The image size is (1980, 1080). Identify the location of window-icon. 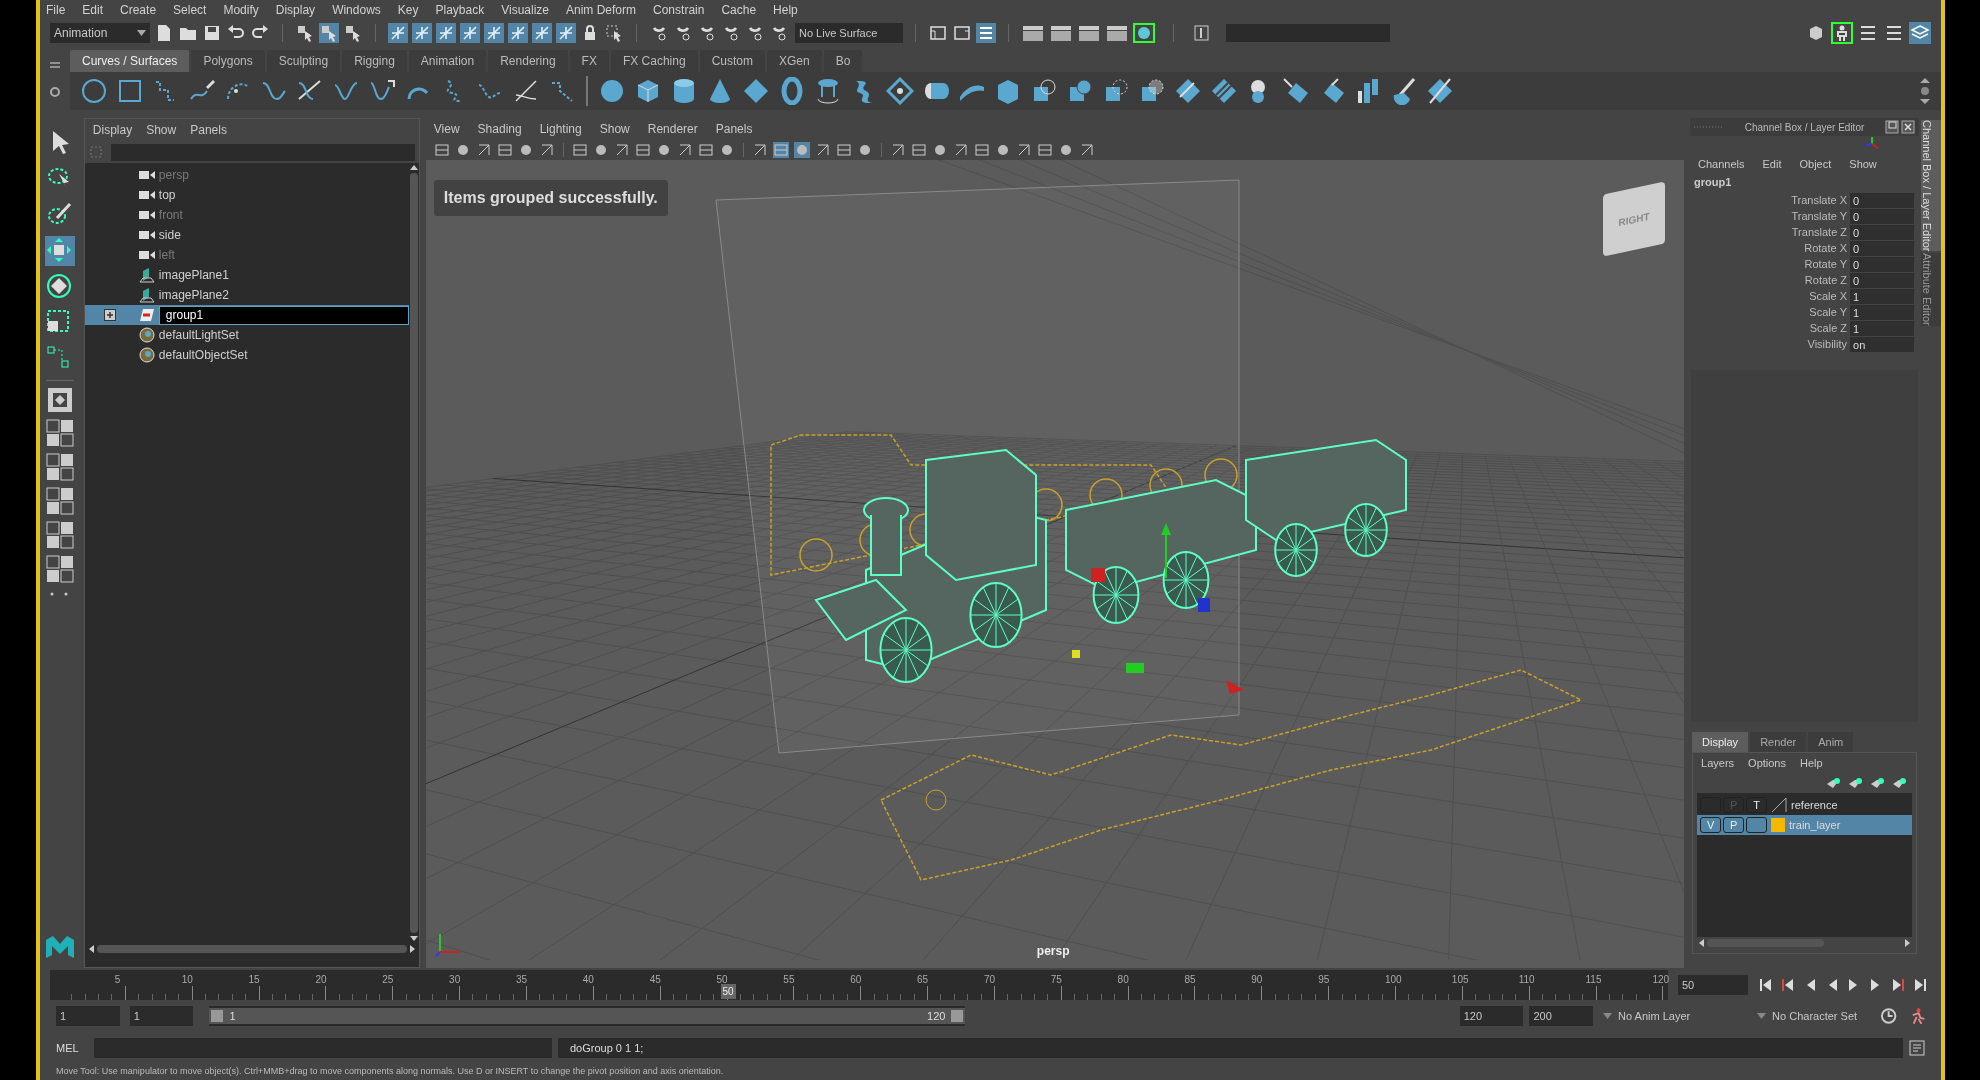
(962, 33).